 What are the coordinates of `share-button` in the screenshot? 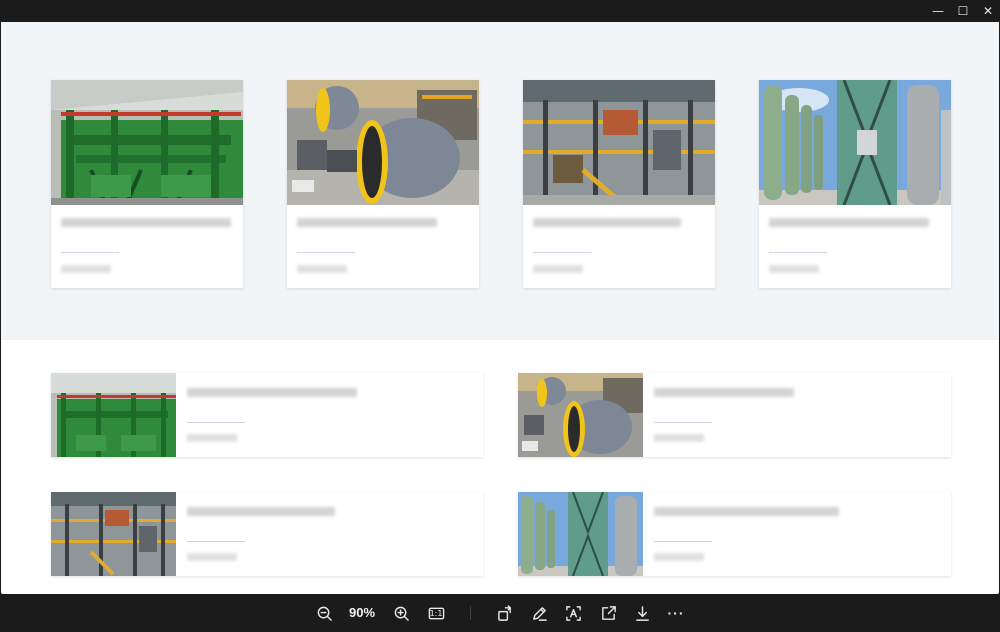 It's located at (608, 613).